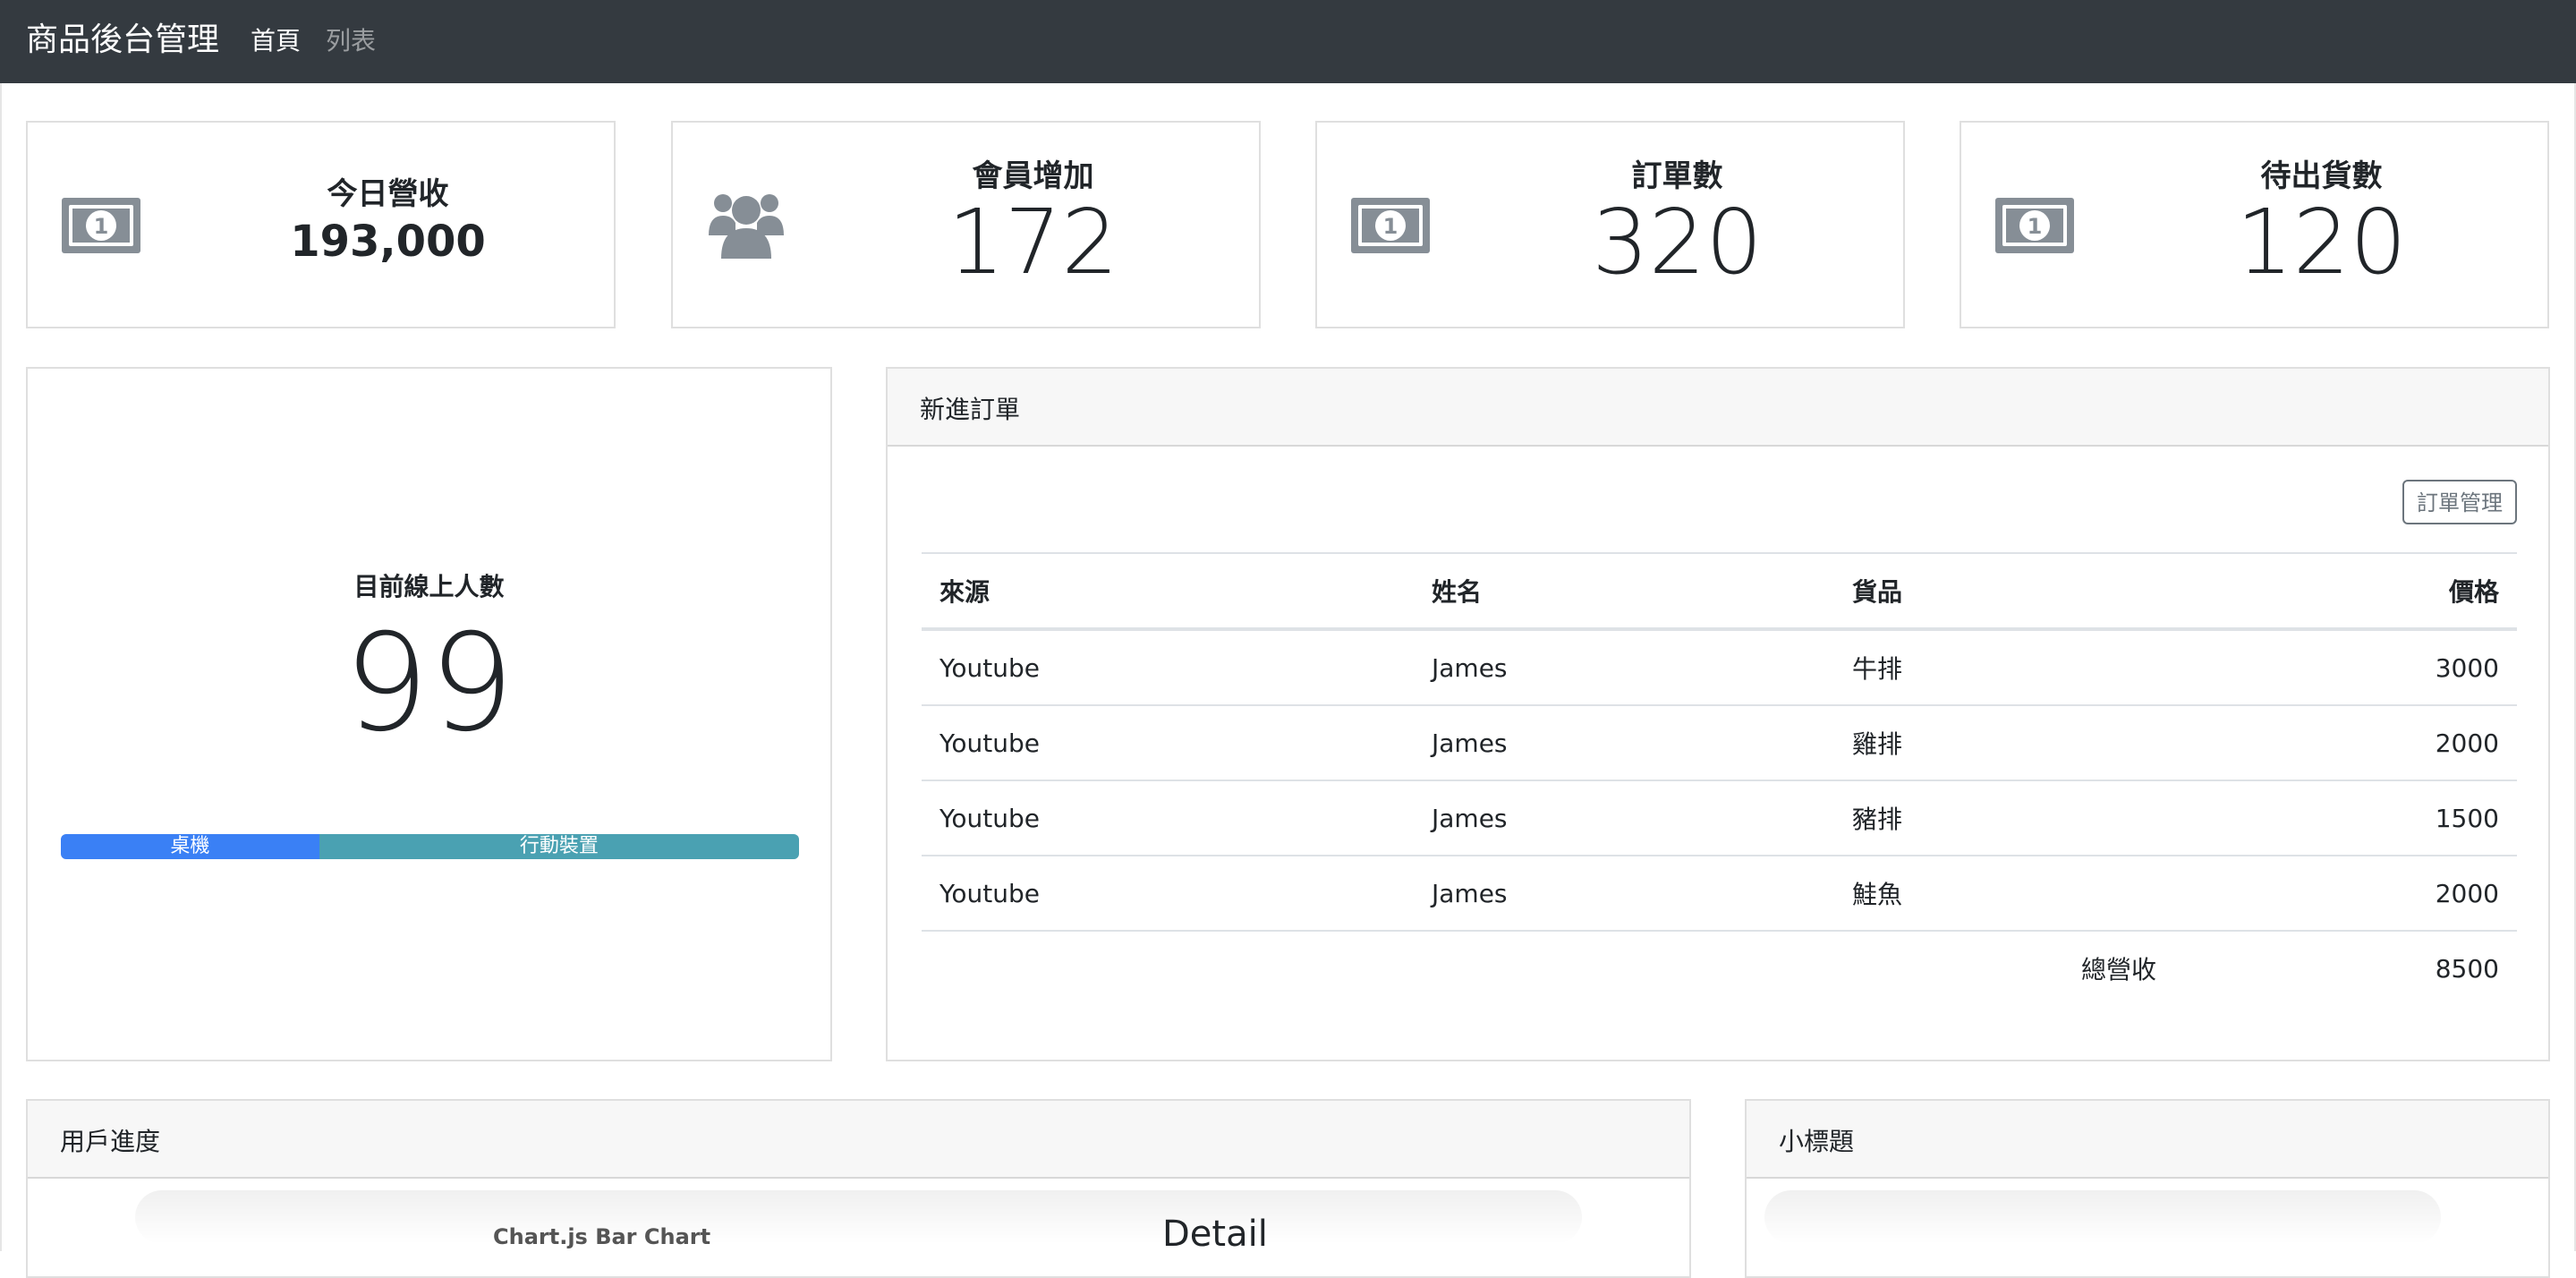 This screenshot has height=1278, width=2576. What do you see at coordinates (1168, 591) in the screenshot?
I see `column-header-source: 來源` at bounding box center [1168, 591].